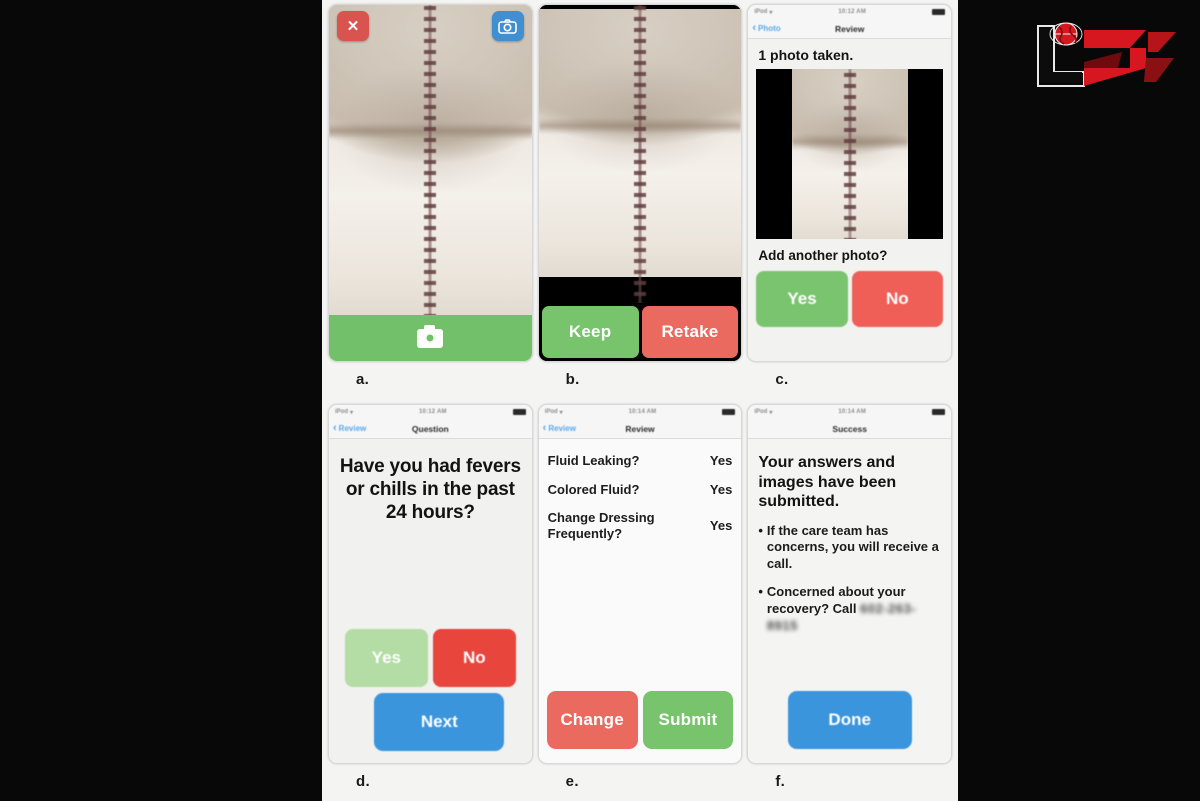 This screenshot has width=1200, height=801. I want to click on photo-review-body: 1 photo taken. Add another photo? Yes No, so click(850, 200).